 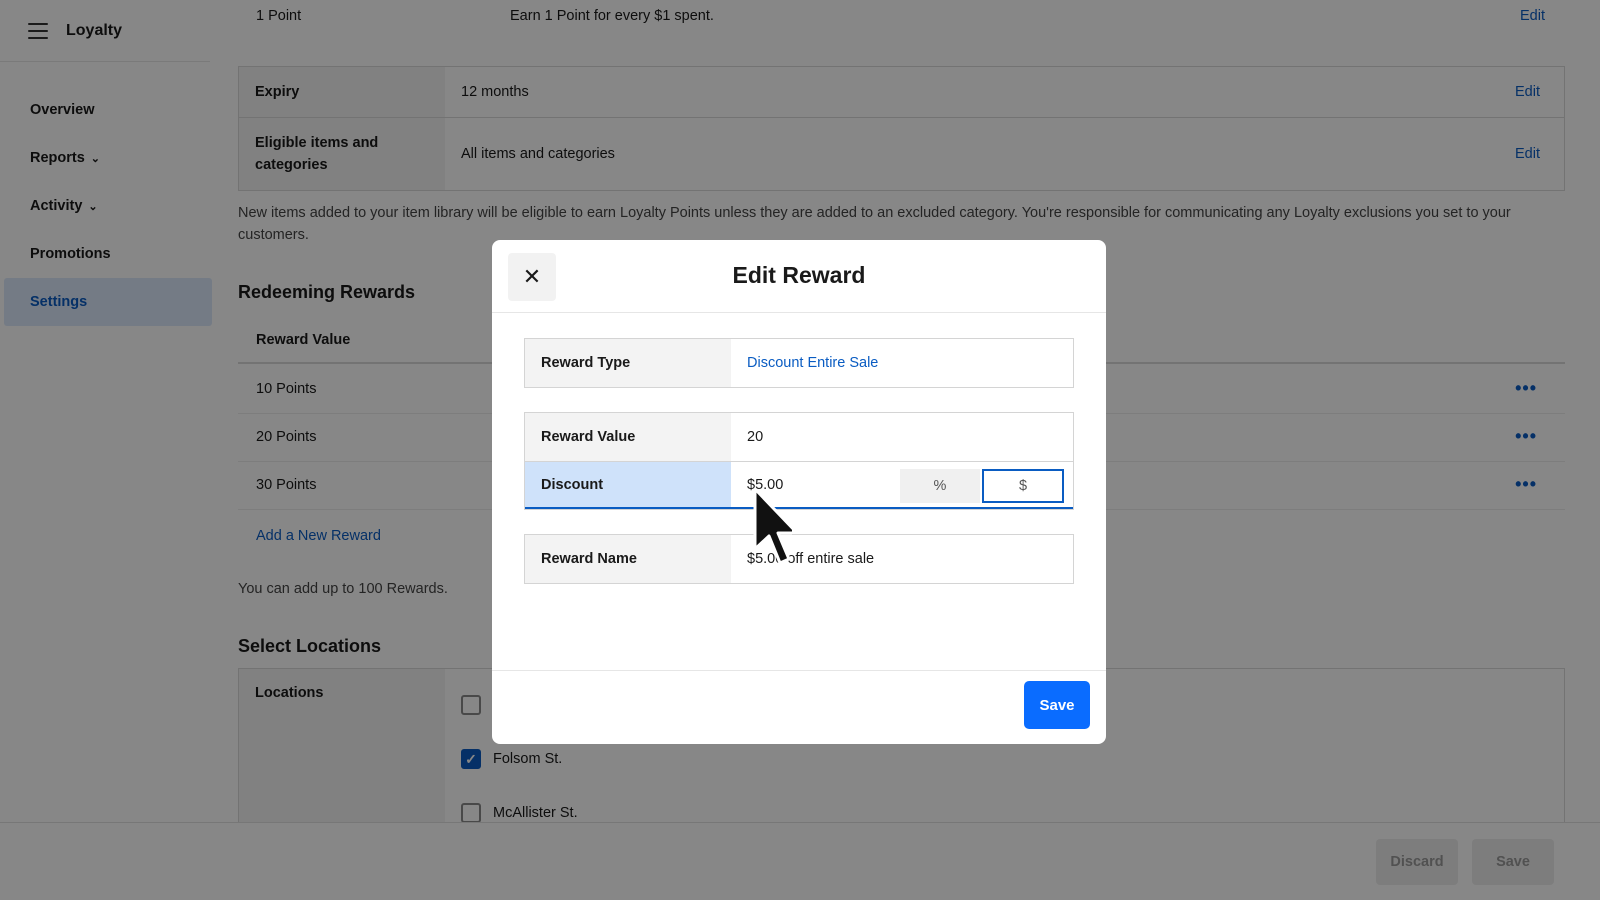 I want to click on reward-type-row: Reward Type Discount Entire Sale, so click(x=799, y=363).